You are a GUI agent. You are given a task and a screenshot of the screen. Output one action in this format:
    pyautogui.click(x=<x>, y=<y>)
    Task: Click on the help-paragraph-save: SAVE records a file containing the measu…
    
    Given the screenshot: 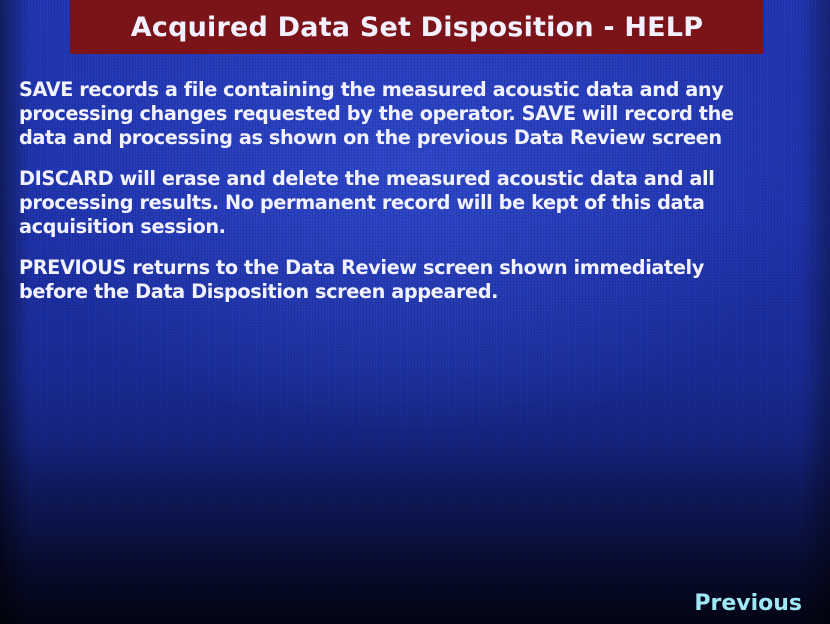 What is the action you would take?
    pyautogui.click(x=376, y=113)
    